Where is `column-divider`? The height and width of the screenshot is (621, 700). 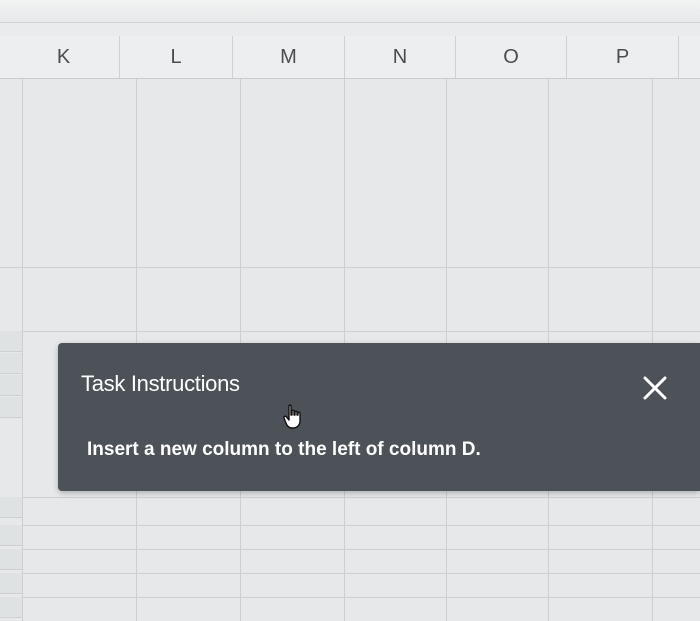
column-divider is located at coordinates (22, 350).